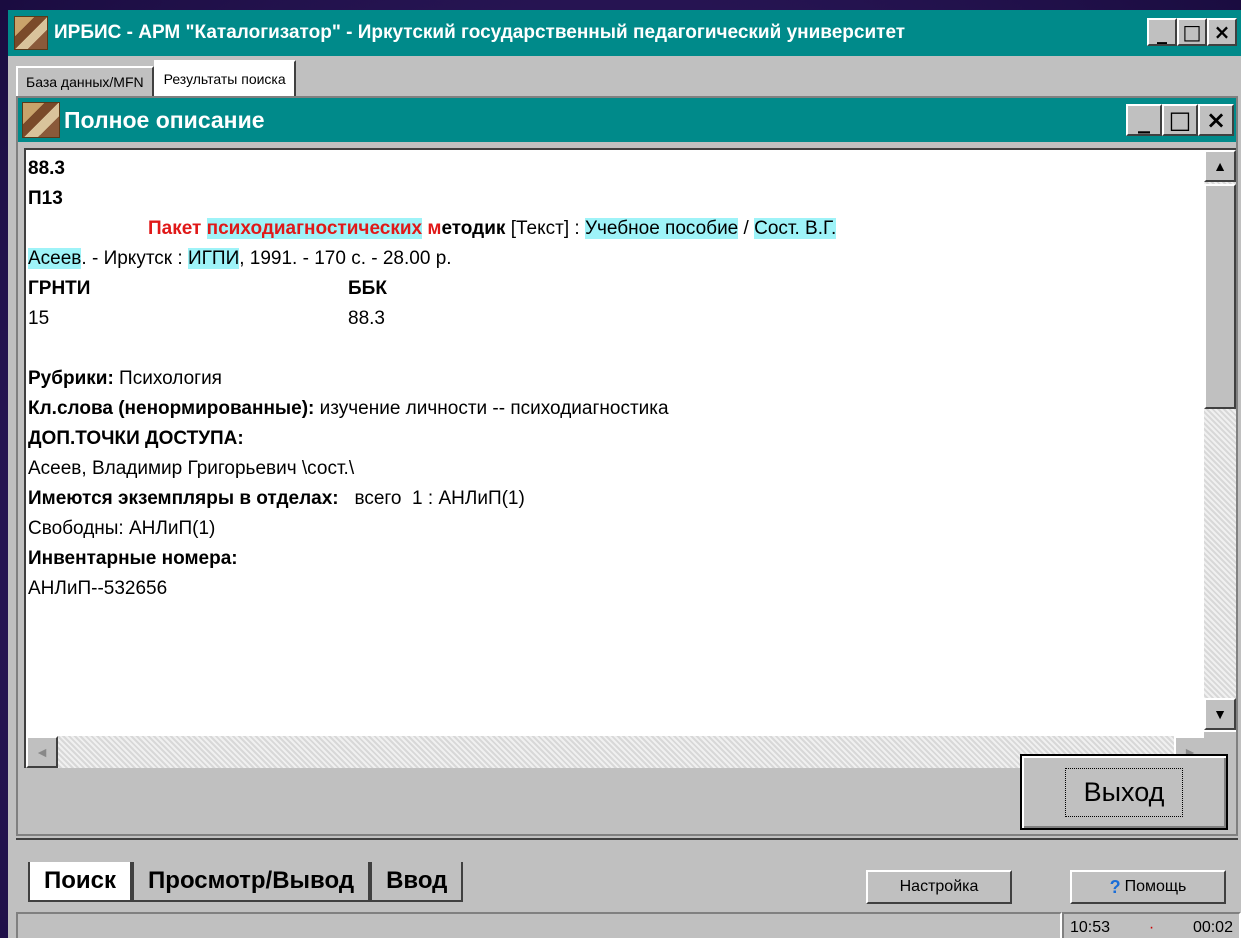 Image resolution: width=1241 pixels, height=938 pixels. I want to click on rubrics-value: Психология, so click(167, 378).